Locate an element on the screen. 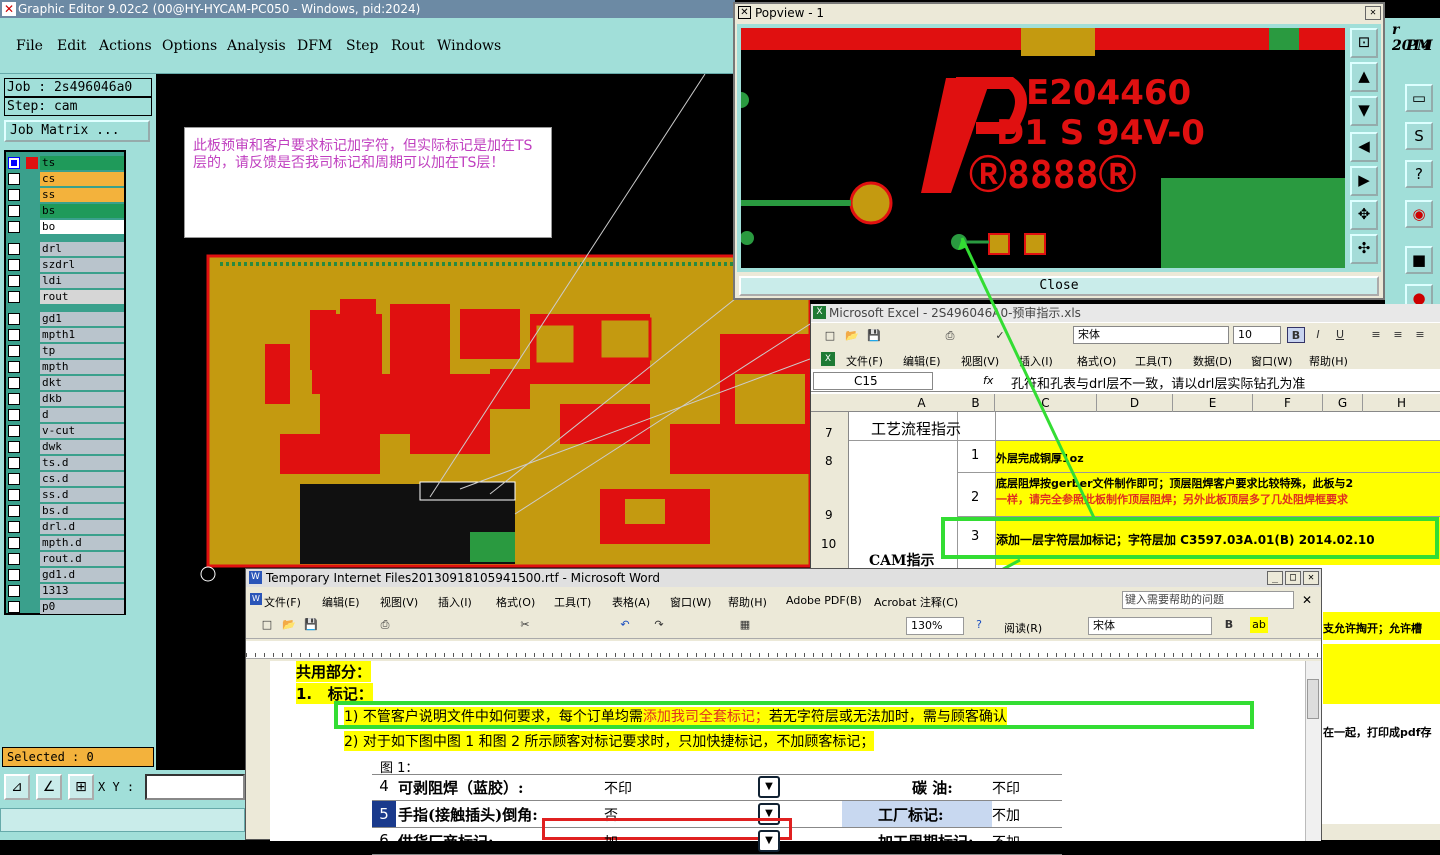  form-row-4-label: 可剥阻焊（蓝胶）: is located at coordinates (461, 788).